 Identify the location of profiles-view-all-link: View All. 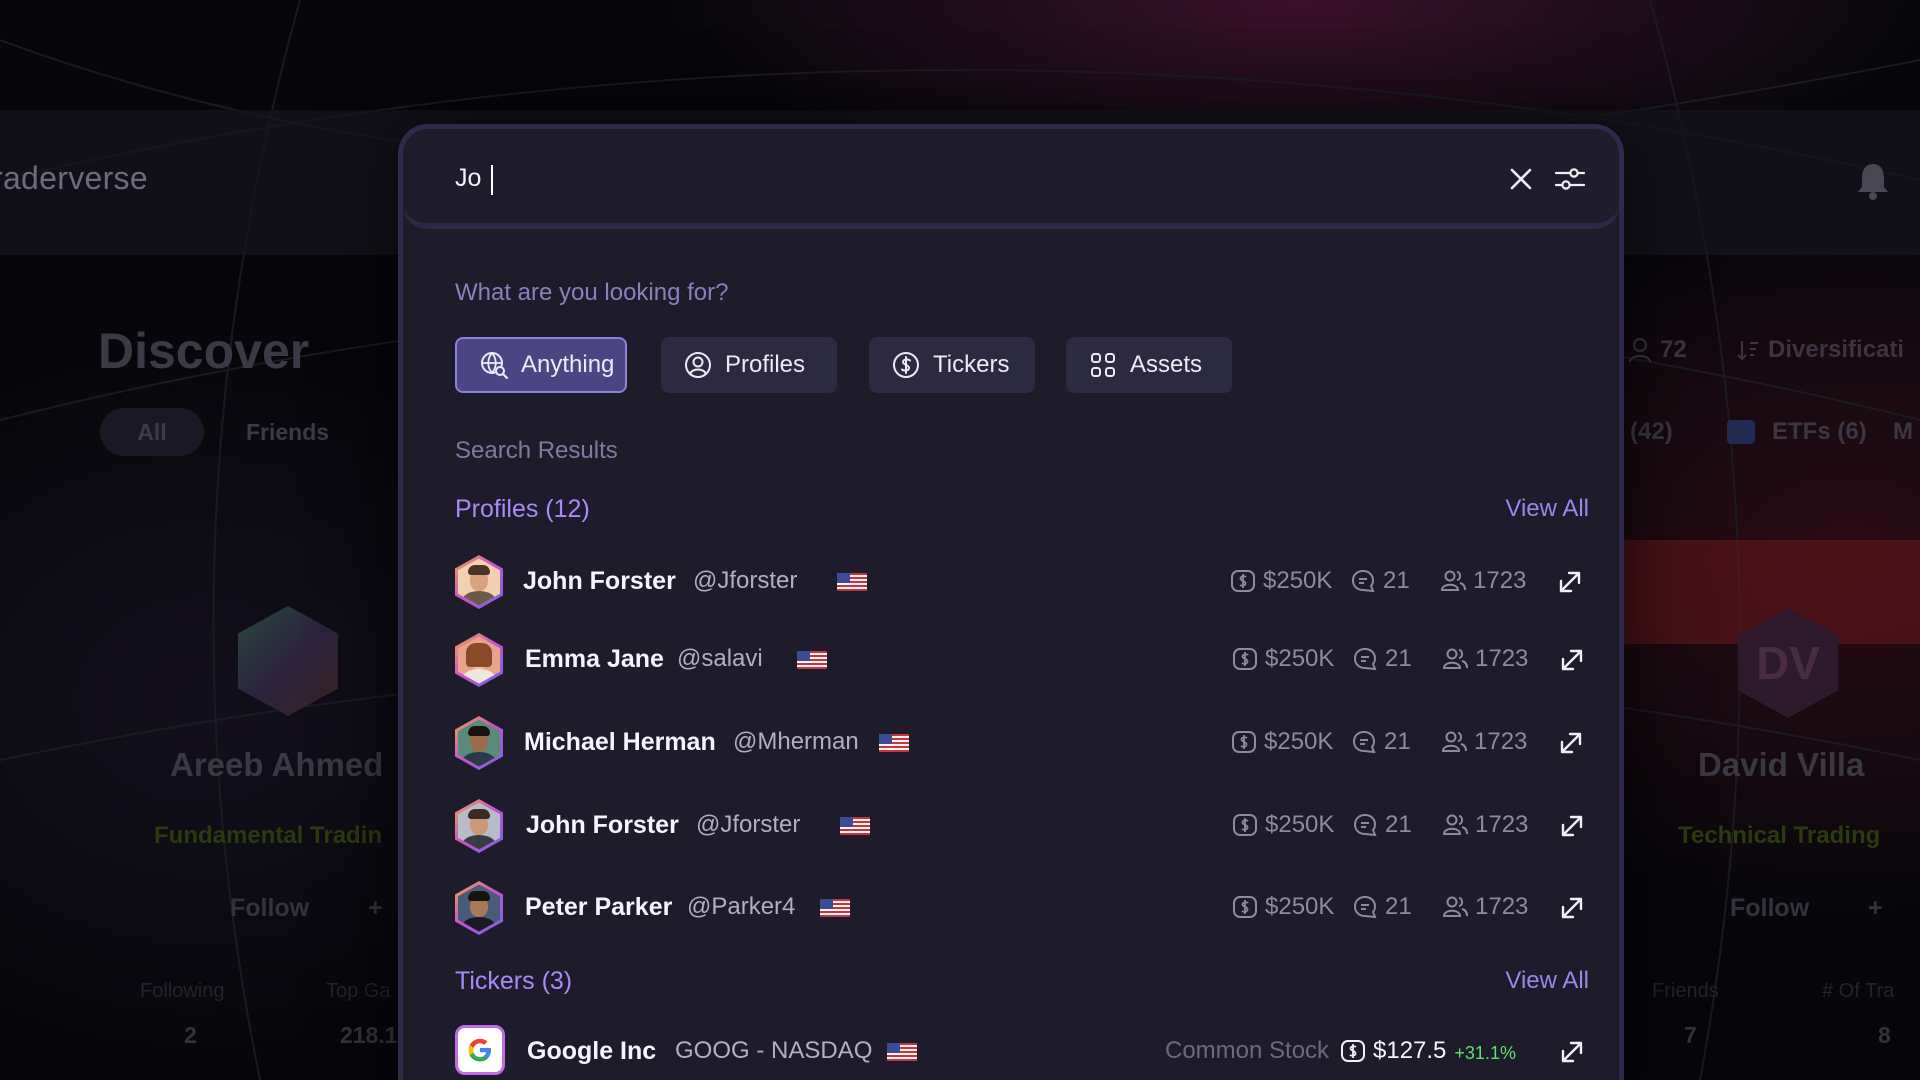
(1547, 509).